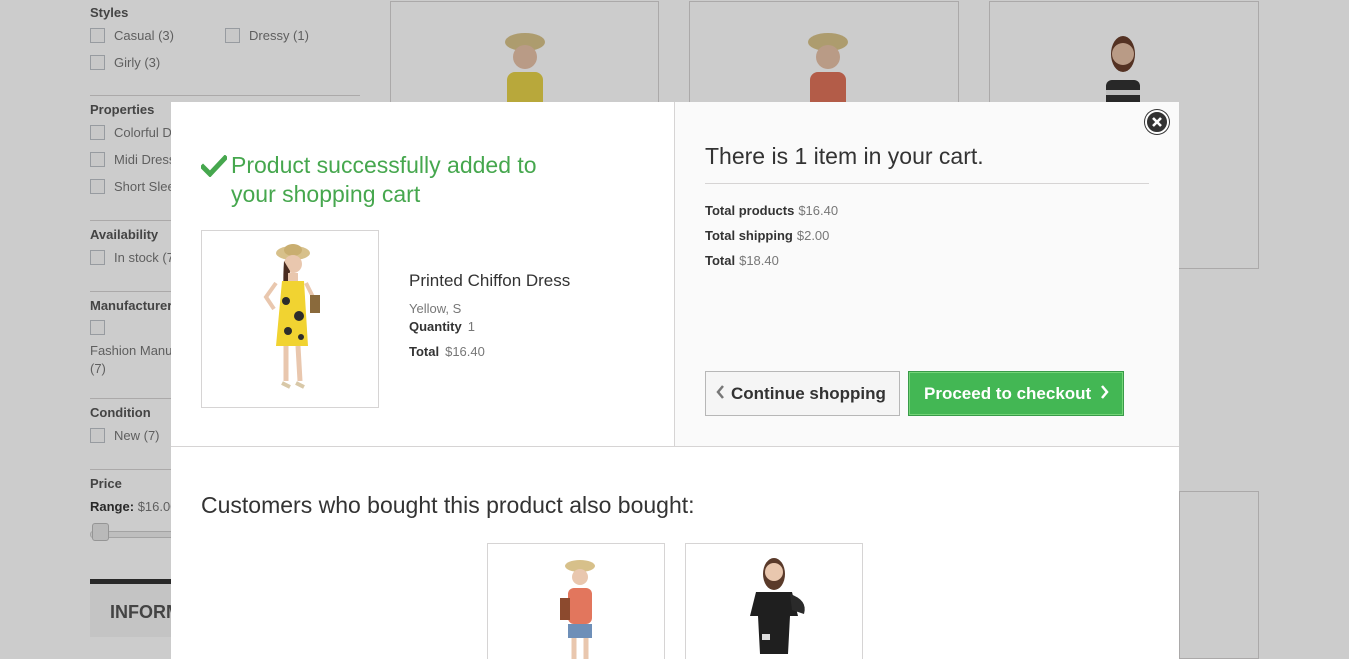 Image resolution: width=1349 pixels, height=659 pixels. I want to click on product-attributes: Yellow, S, so click(435, 308).